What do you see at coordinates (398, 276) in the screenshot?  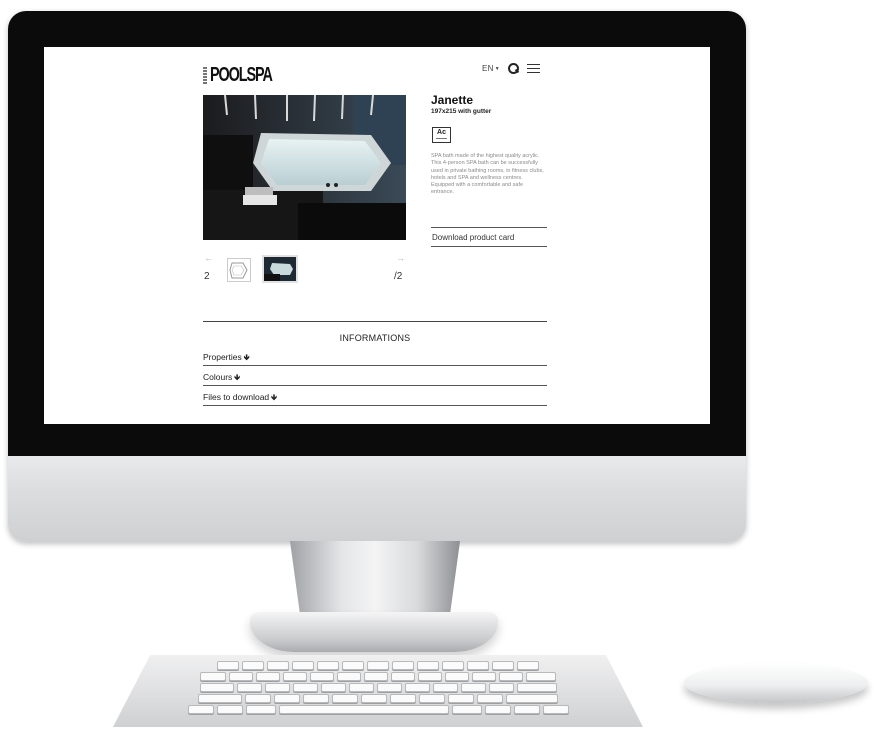 I see `gallery-total-count: /2` at bounding box center [398, 276].